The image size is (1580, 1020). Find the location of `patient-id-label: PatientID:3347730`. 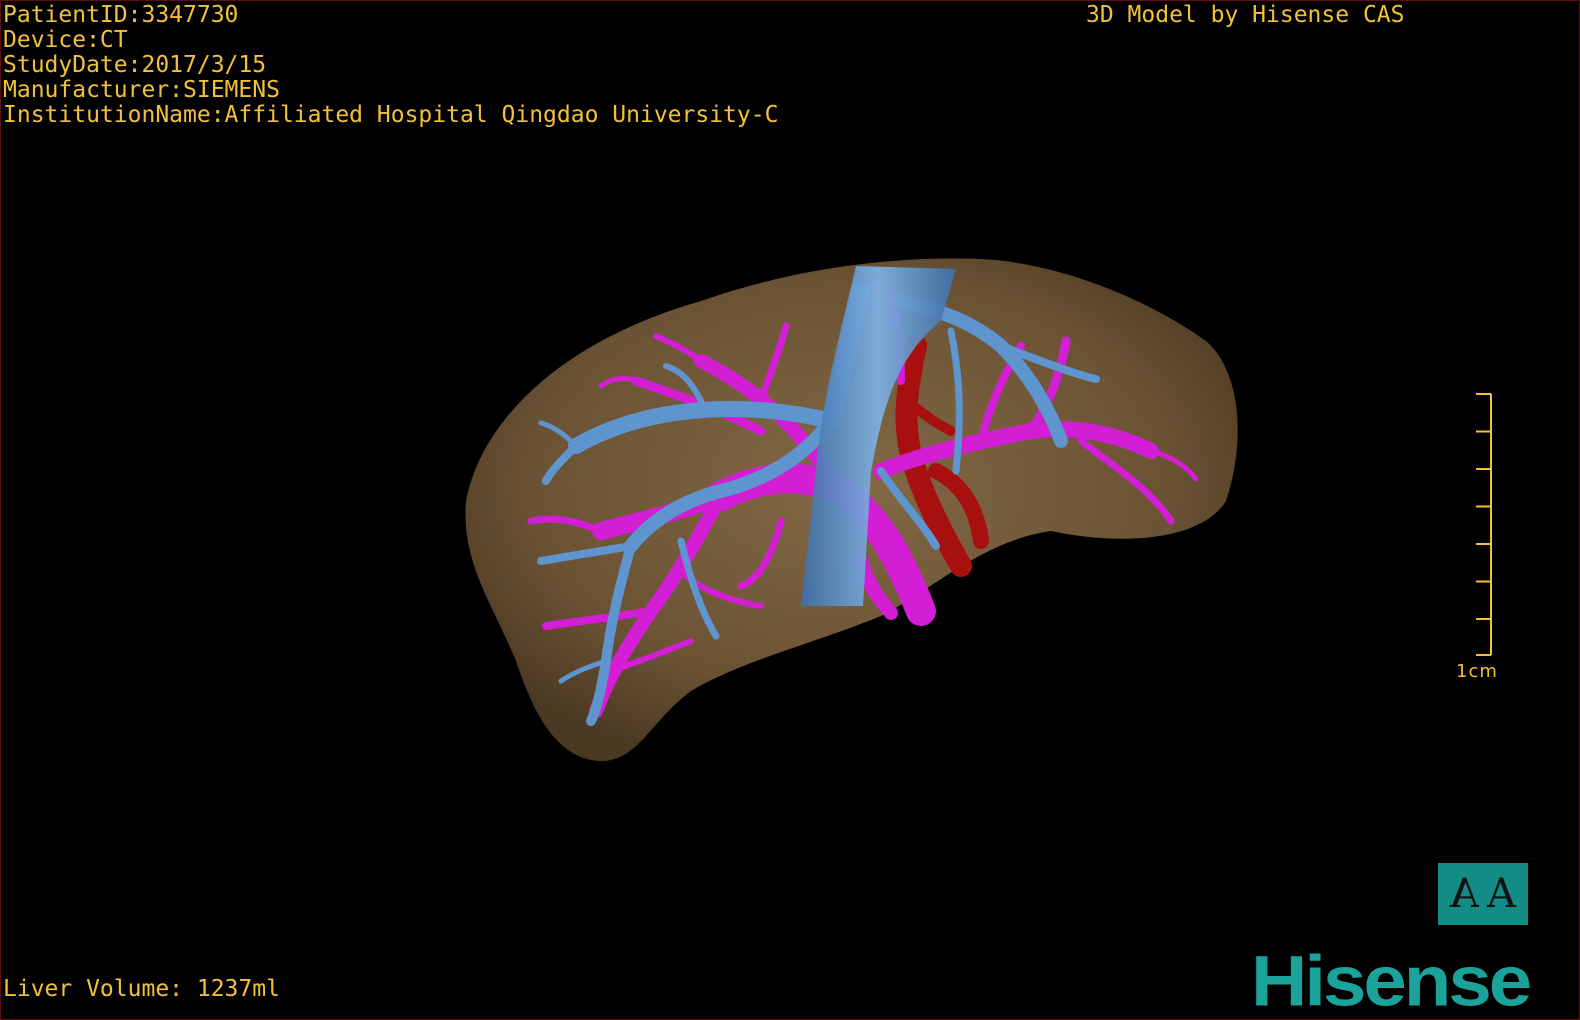

patient-id-label: PatientID:3347730 is located at coordinates (121, 15).